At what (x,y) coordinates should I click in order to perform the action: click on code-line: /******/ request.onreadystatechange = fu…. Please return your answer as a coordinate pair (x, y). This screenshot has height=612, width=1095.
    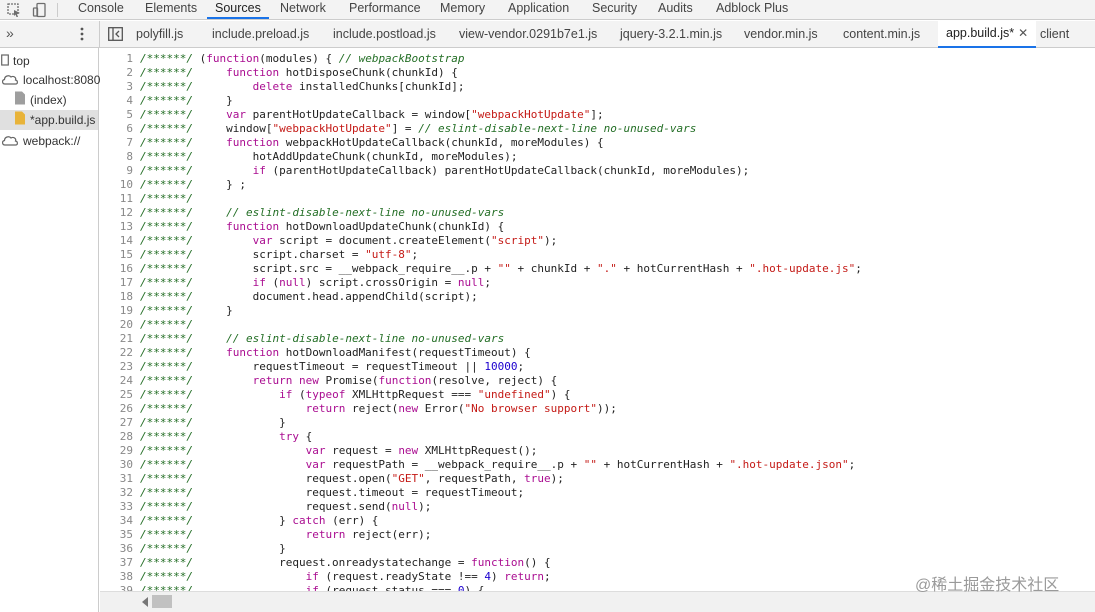
    Looking at the image, I should click on (345, 562).